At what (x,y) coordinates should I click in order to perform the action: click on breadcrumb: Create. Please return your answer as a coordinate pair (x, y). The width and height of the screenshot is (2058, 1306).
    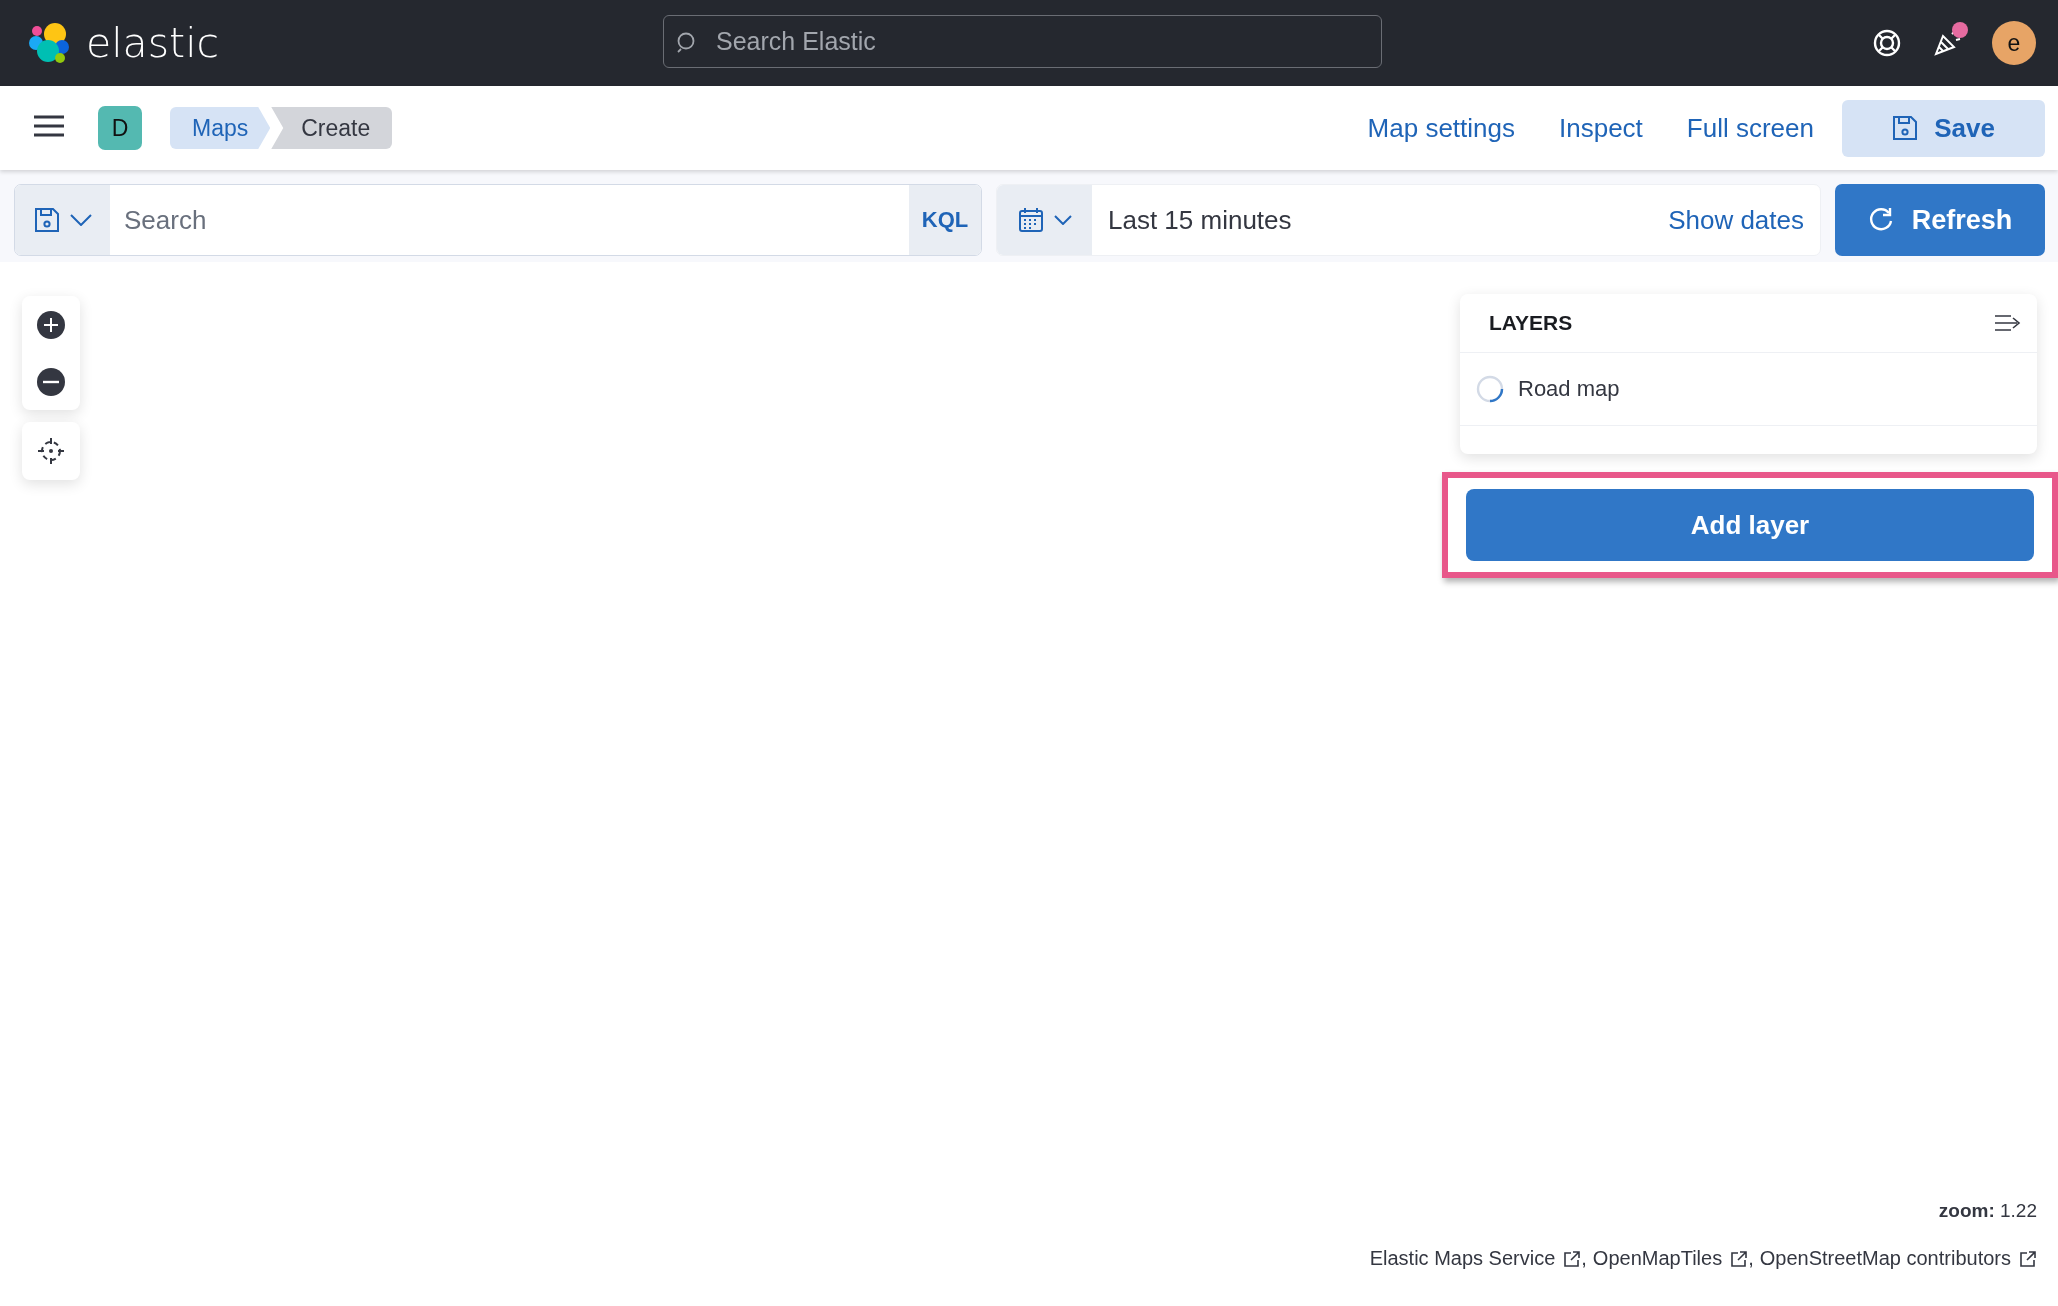
    Looking at the image, I should click on (332, 128).